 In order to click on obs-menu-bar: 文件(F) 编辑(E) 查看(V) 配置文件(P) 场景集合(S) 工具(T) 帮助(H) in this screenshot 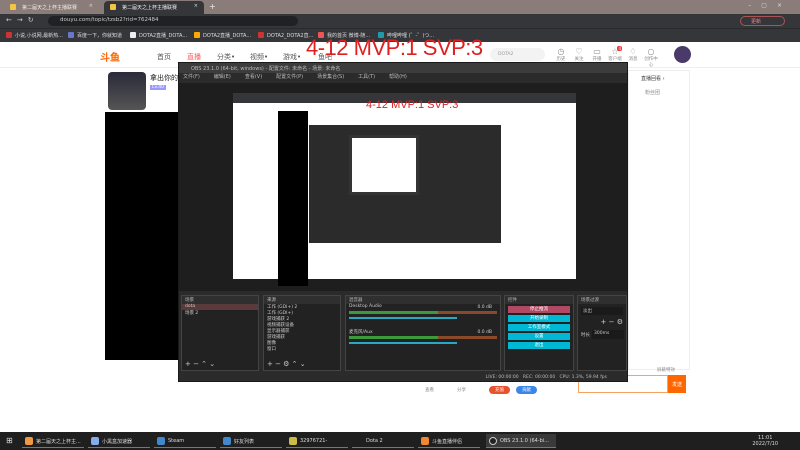, I will do `click(403, 78)`.